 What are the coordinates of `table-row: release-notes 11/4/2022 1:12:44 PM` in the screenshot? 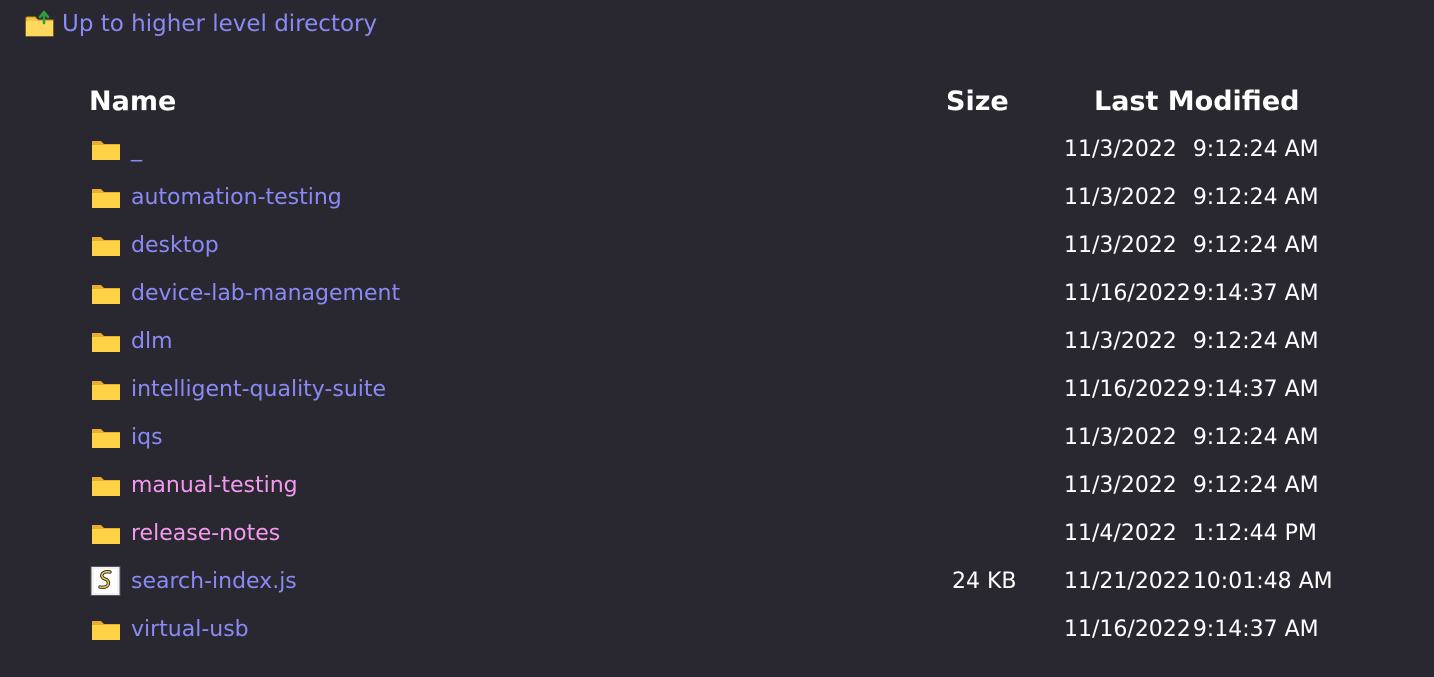 It's located at (709, 533).